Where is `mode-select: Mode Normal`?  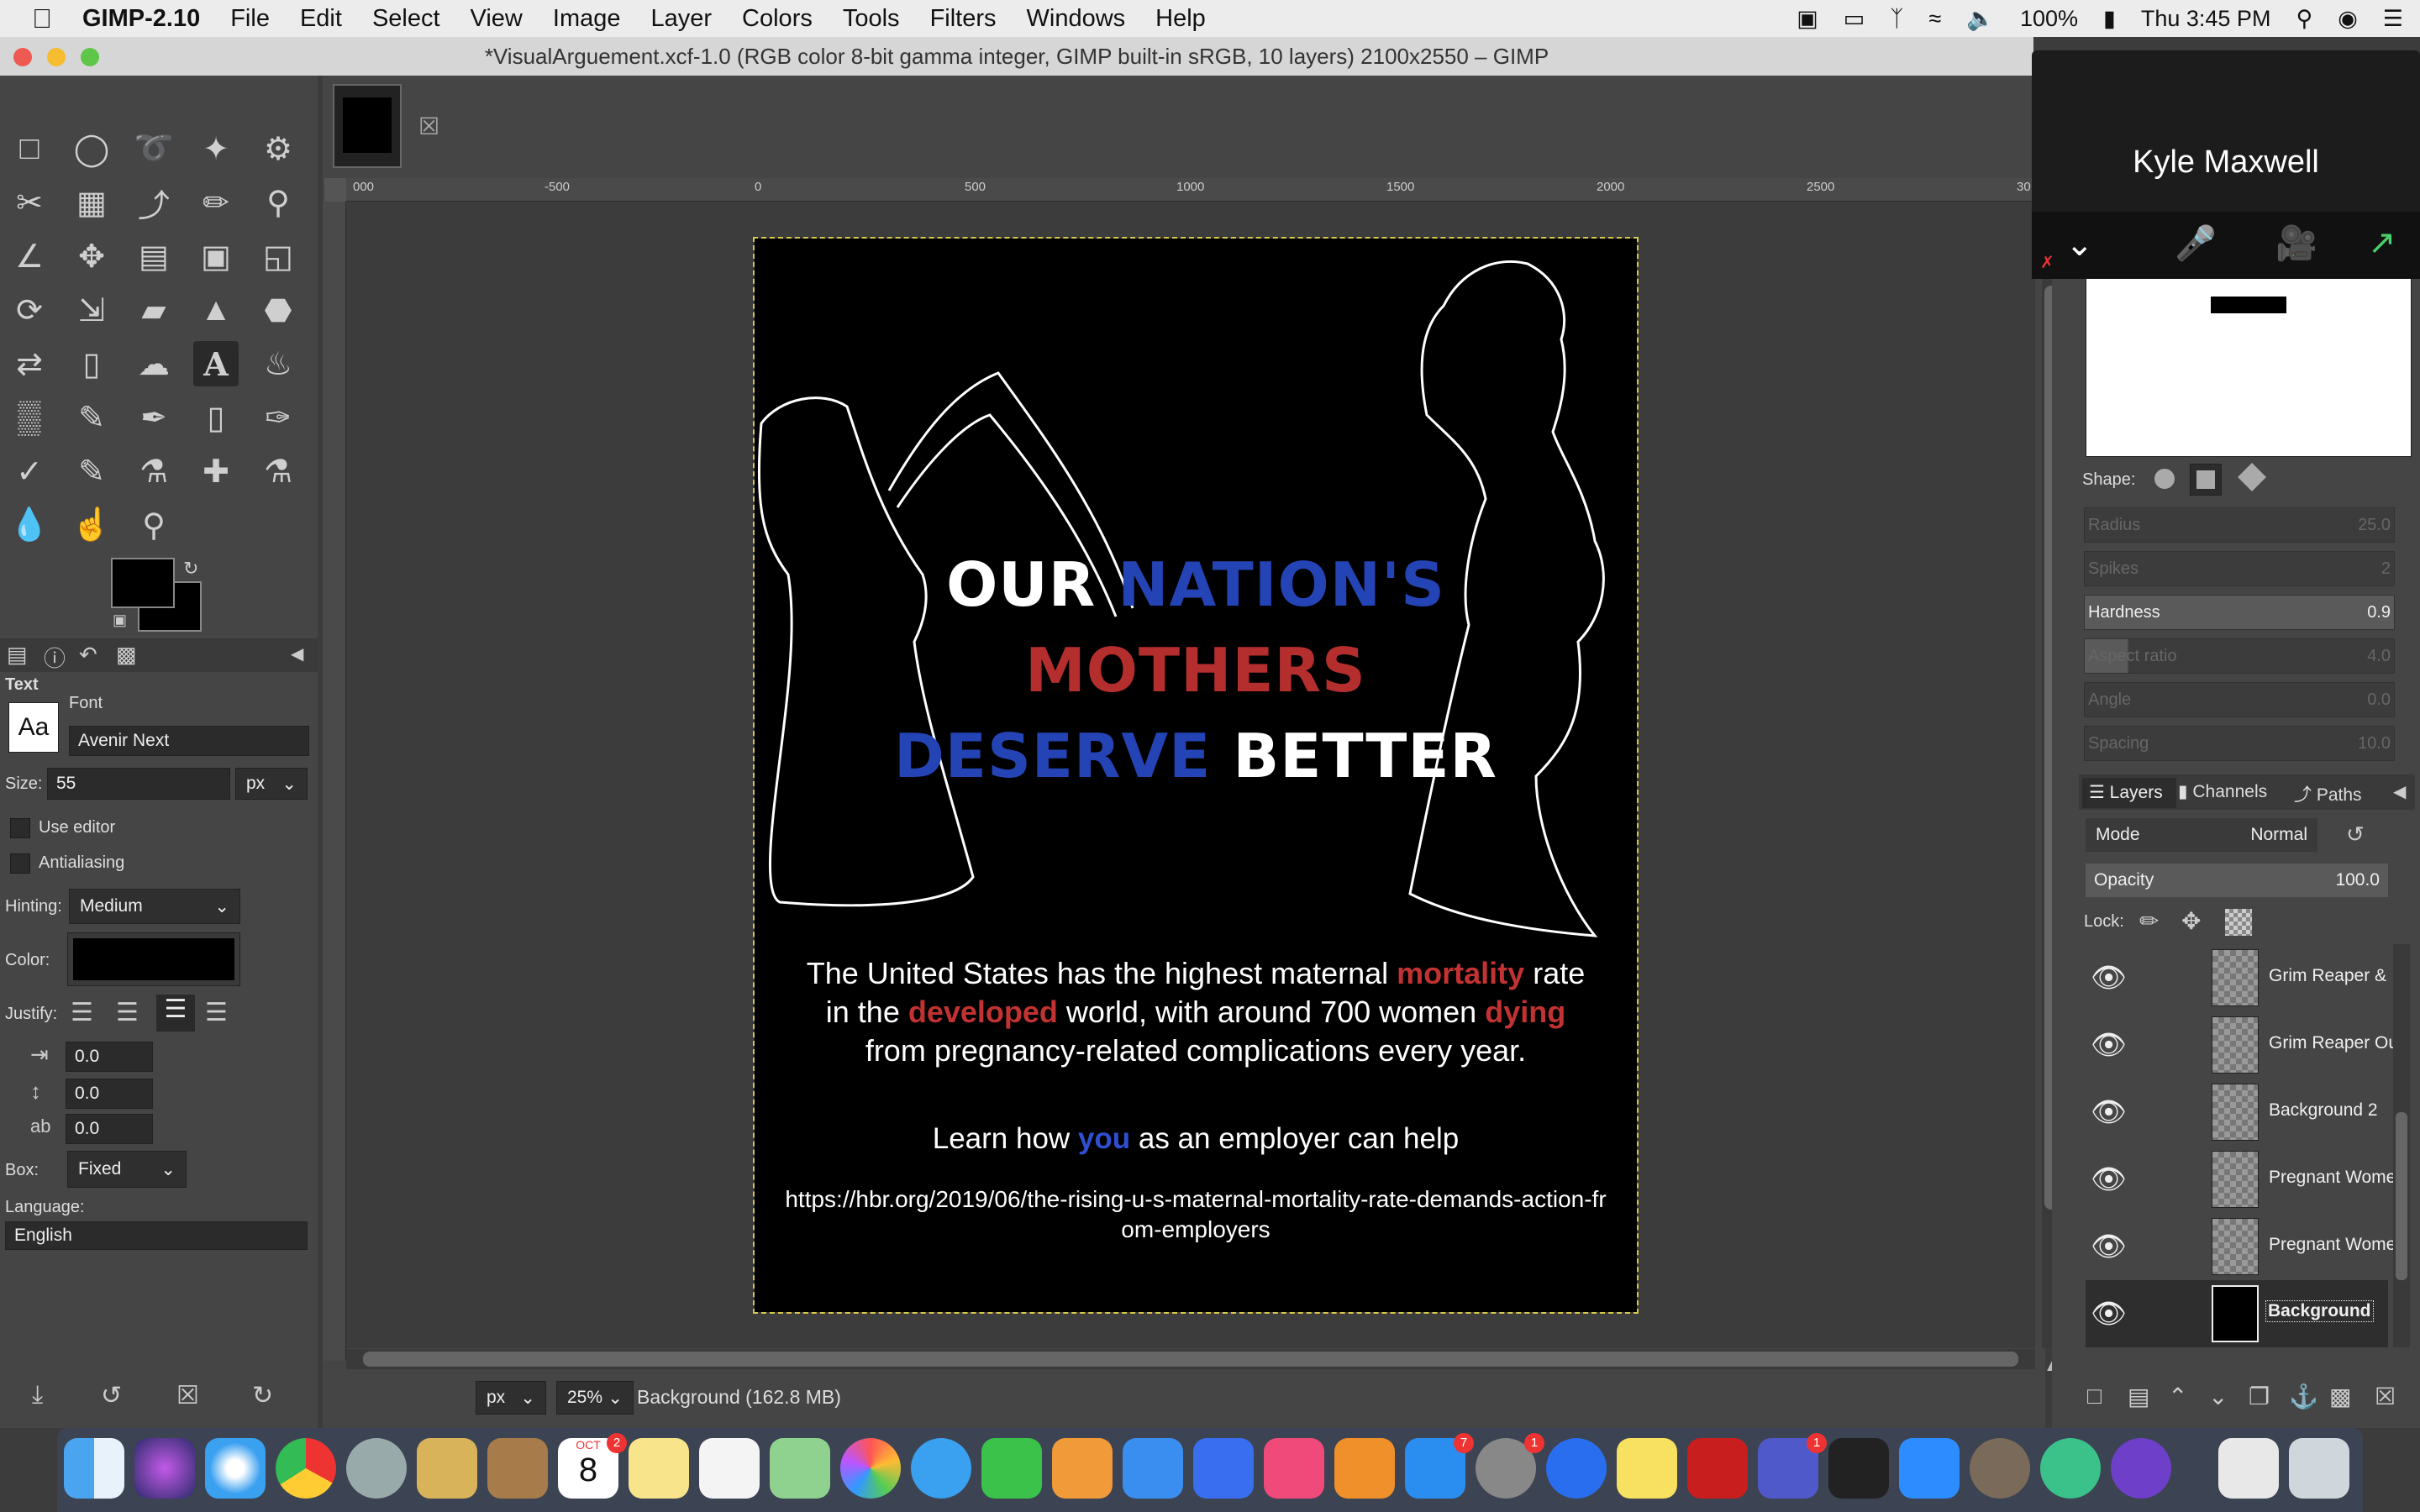
mode-select: Mode Normal is located at coordinates (2202, 835).